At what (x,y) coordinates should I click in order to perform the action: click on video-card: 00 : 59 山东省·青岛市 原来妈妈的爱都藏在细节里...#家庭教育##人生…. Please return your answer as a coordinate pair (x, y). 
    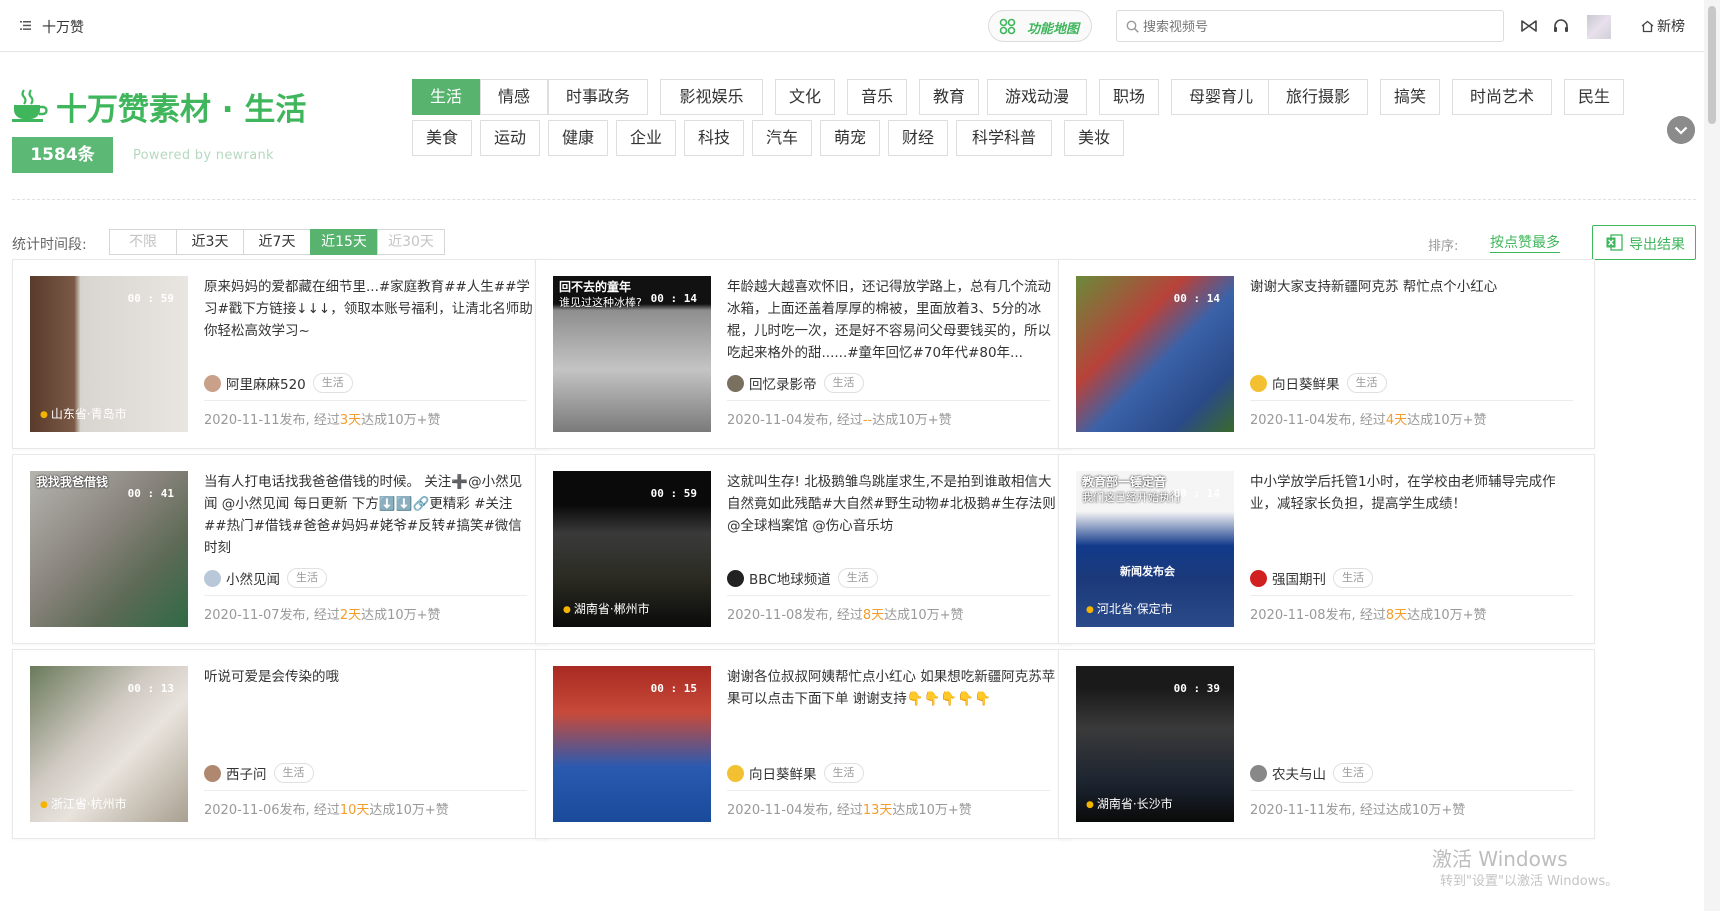
    Looking at the image, I should click on (280, 354).